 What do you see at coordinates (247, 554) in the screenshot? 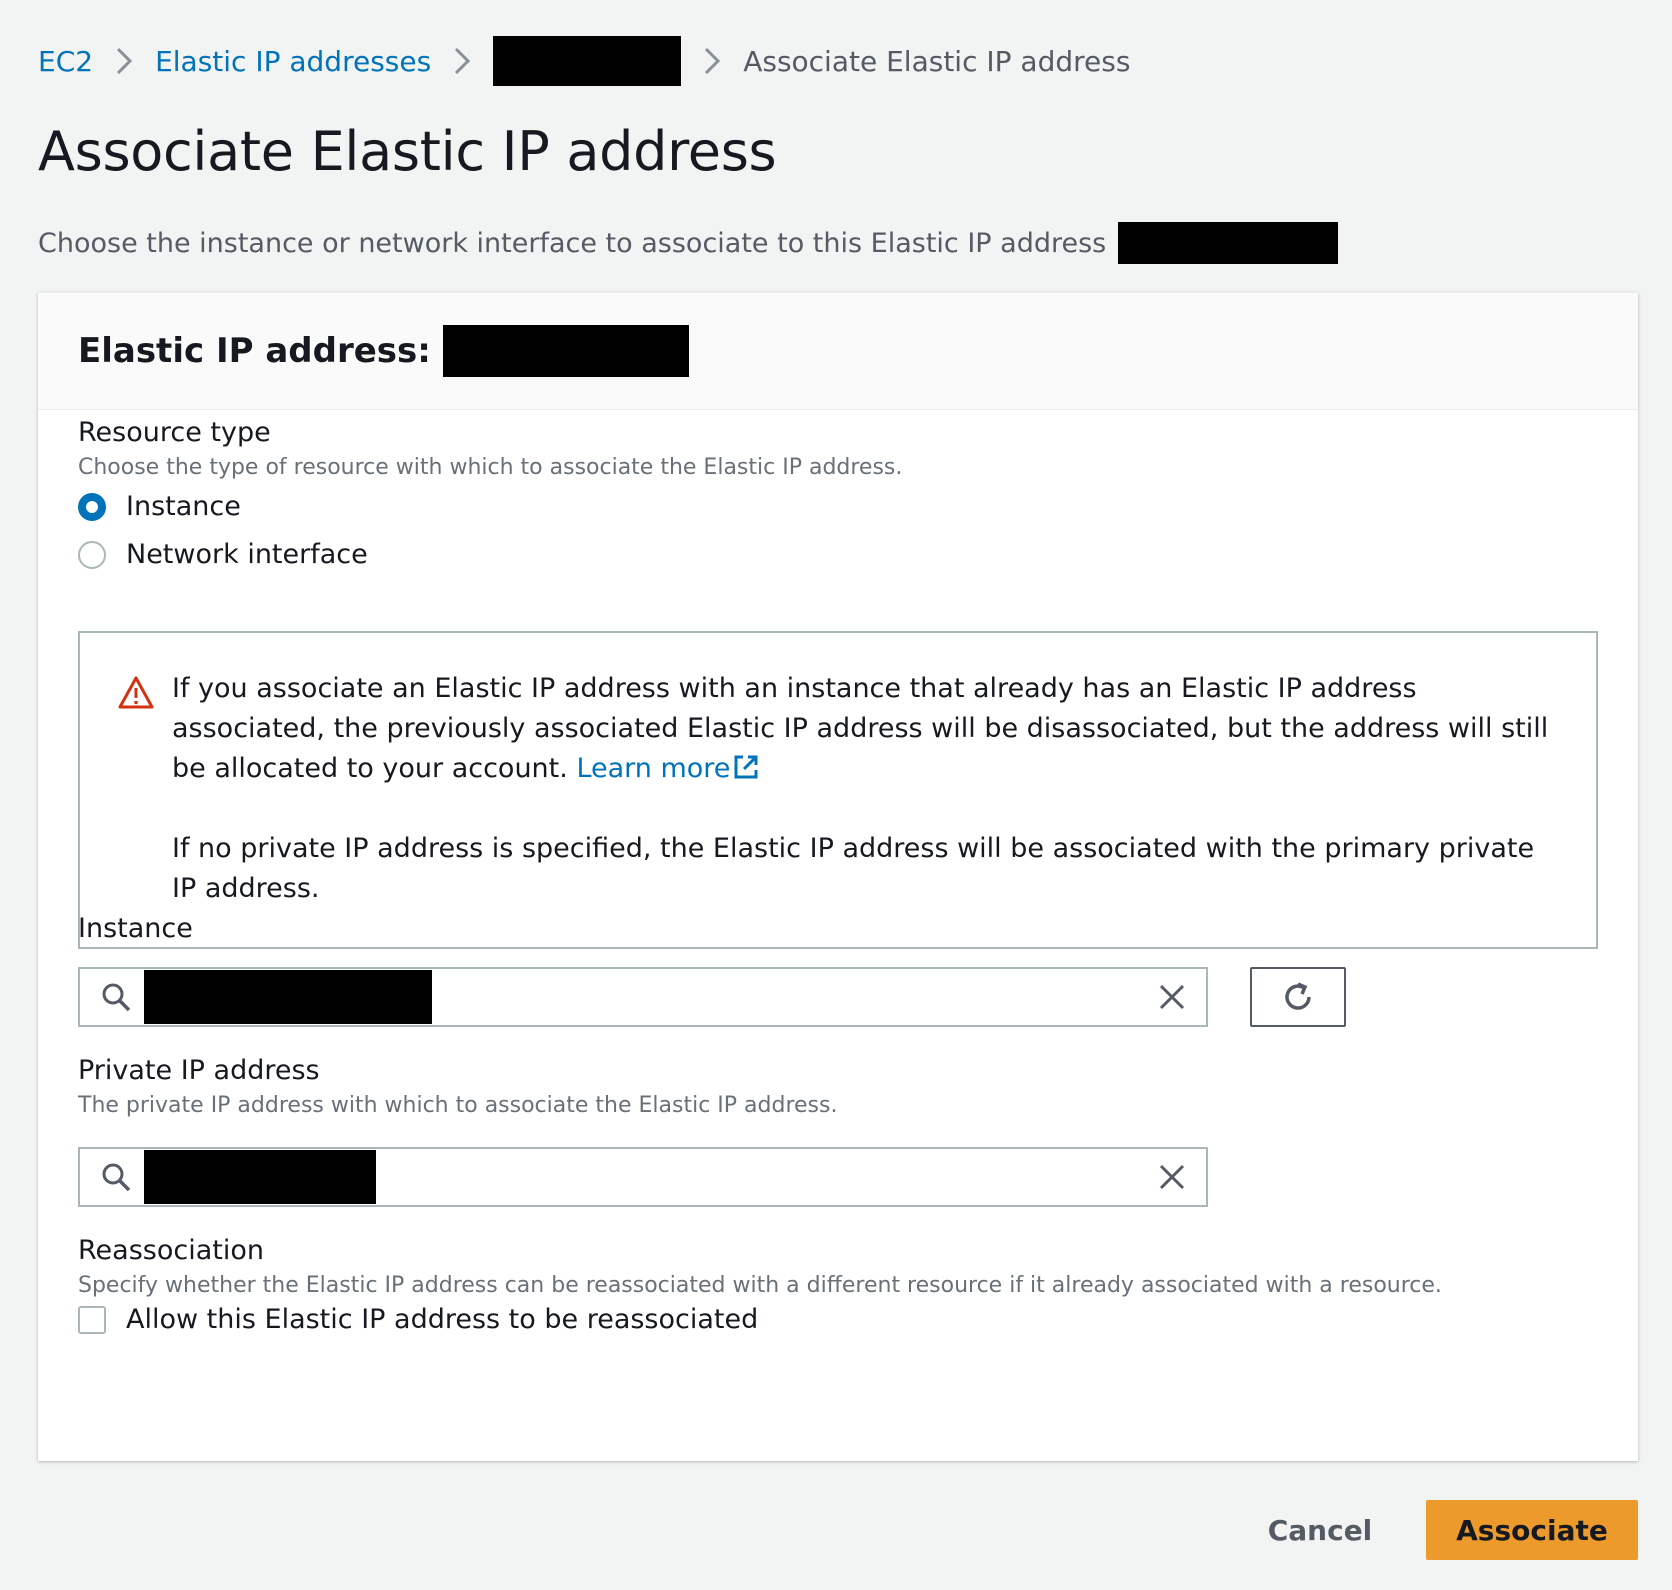
I see `radio-label-network-interface: Network interface` at bounding box center [247, 554].